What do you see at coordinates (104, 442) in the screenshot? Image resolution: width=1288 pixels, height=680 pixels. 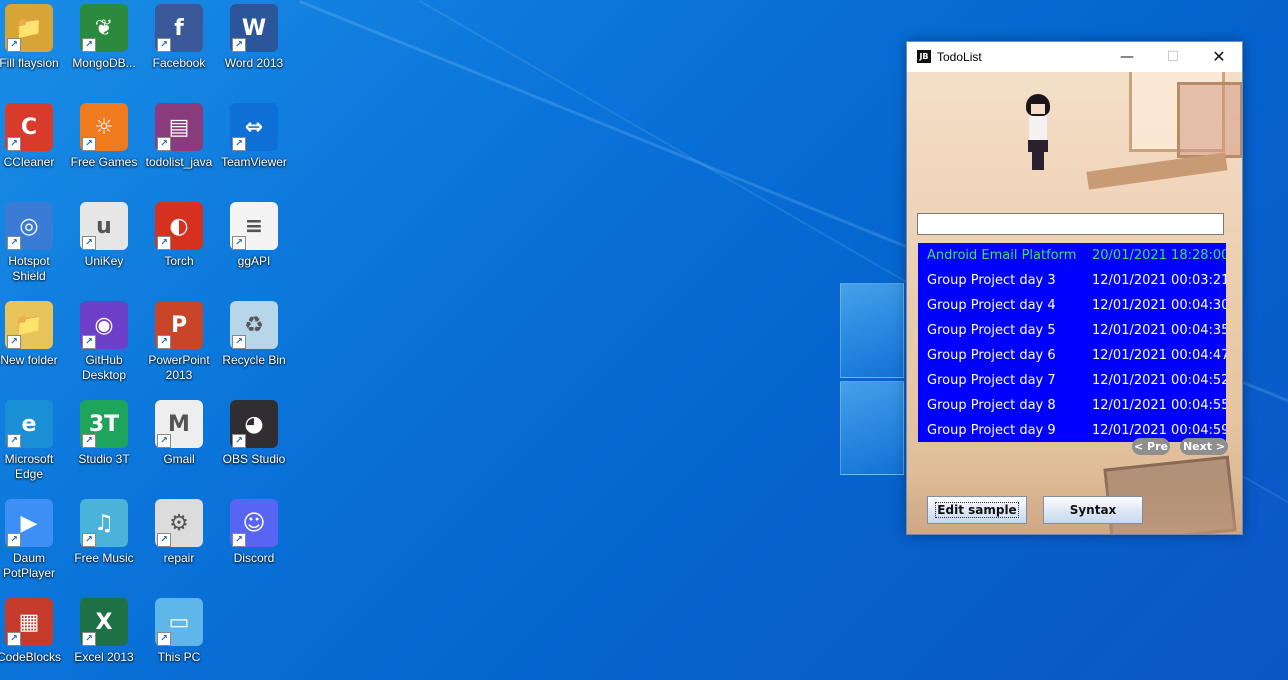 I see `desktop-icon: 3T ↗ Studio 3T` at bounding box center [104, 442].